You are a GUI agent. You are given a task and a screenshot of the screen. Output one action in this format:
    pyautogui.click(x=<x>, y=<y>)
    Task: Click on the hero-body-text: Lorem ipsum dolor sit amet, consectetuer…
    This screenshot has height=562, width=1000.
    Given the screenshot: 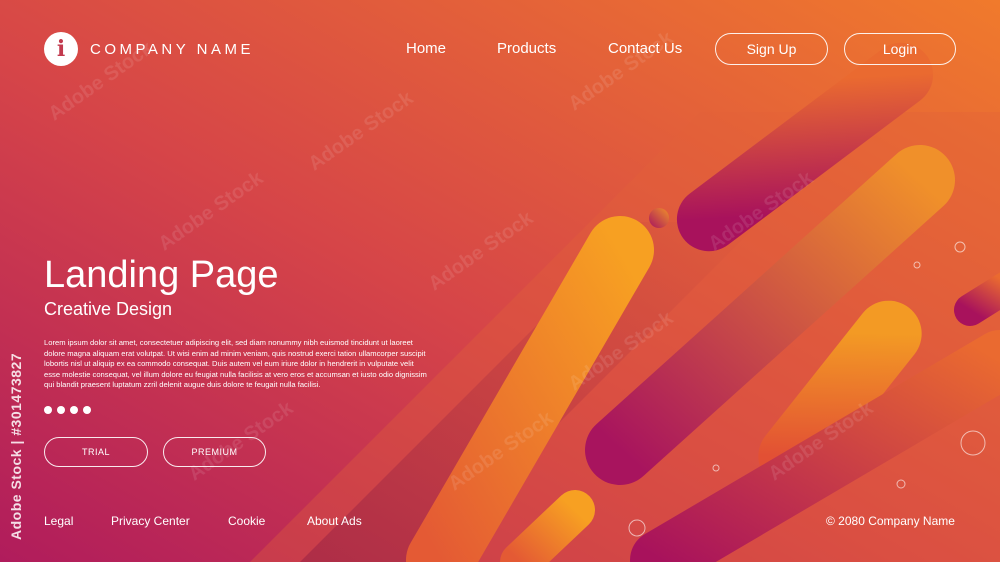 What is the action you would take?
    pyautogui.click(x=235, y=364)
    